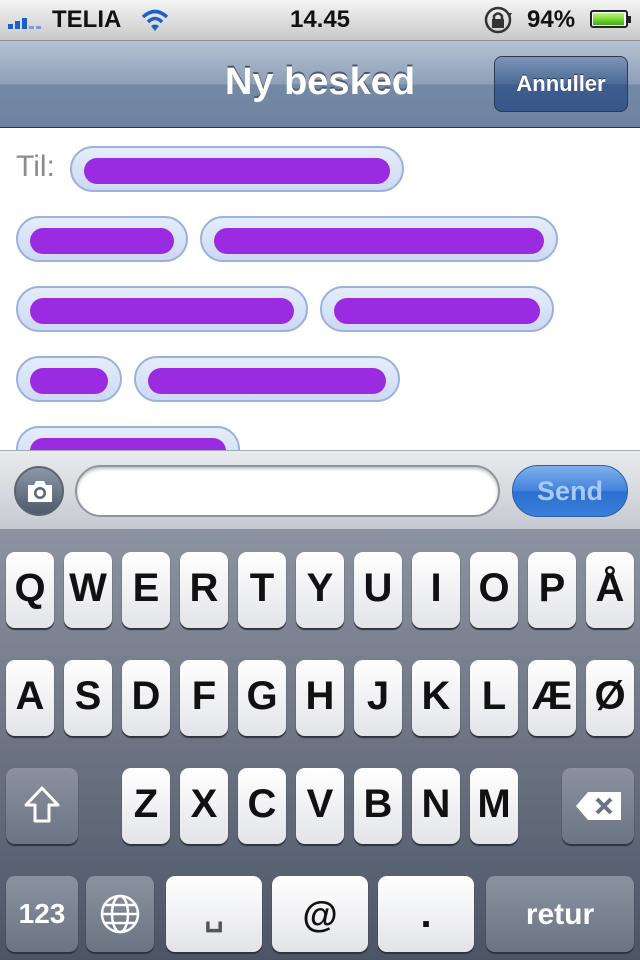 This screenshot has width=640, height=960. I want to click on key-d: D, so click(146, 698).